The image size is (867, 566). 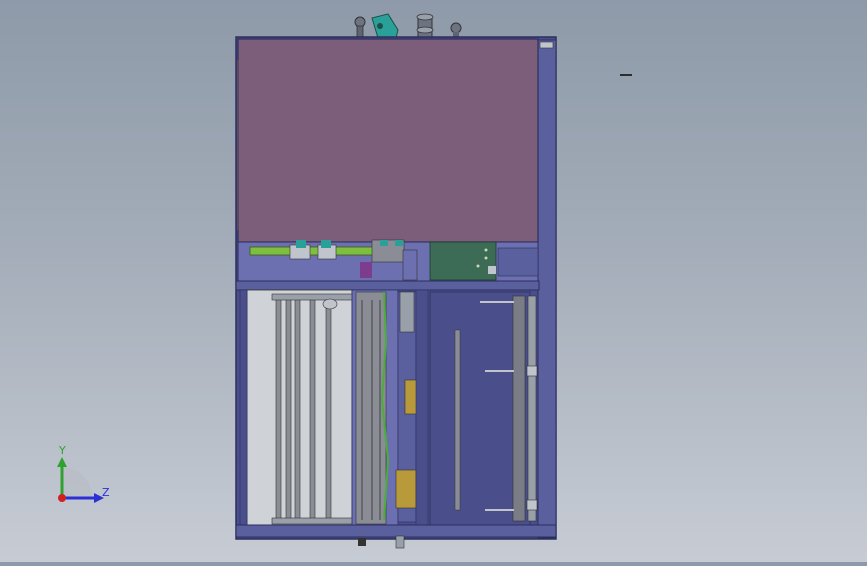 I want to click on right-column, so click(x=547, y=289).